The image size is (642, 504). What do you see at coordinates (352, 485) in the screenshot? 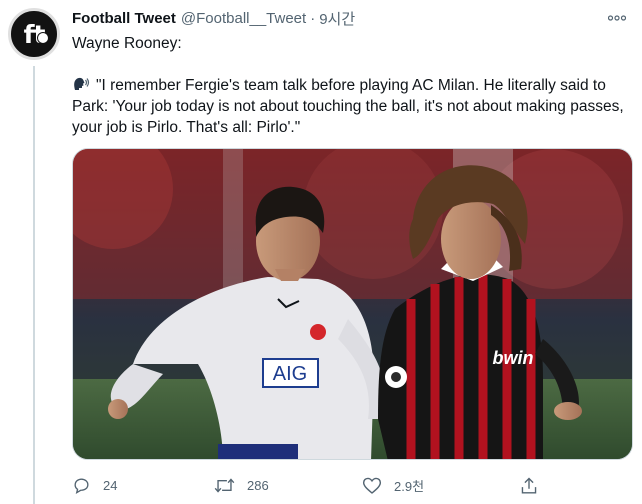
I see `tweet-actions: 24 286 2.9천` at bounding box center [352, 485].